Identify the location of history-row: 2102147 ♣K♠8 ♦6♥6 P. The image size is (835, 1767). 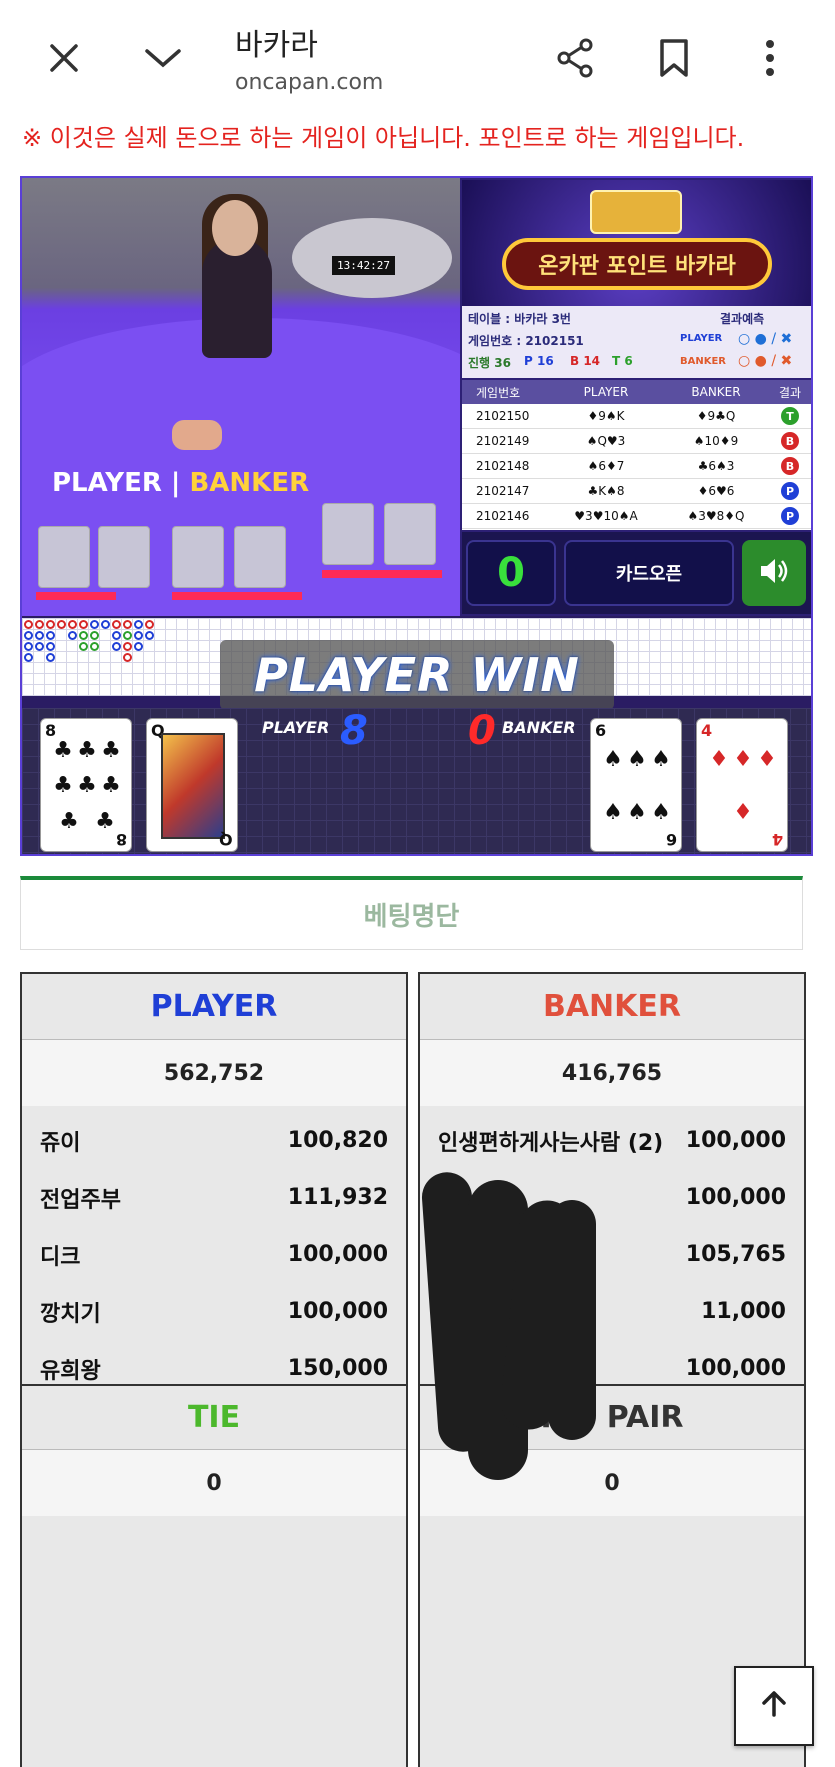
(636, 491).